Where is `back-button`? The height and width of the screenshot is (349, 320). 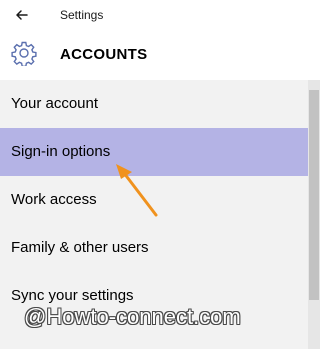 back-button is located at coordinates (22, 15).